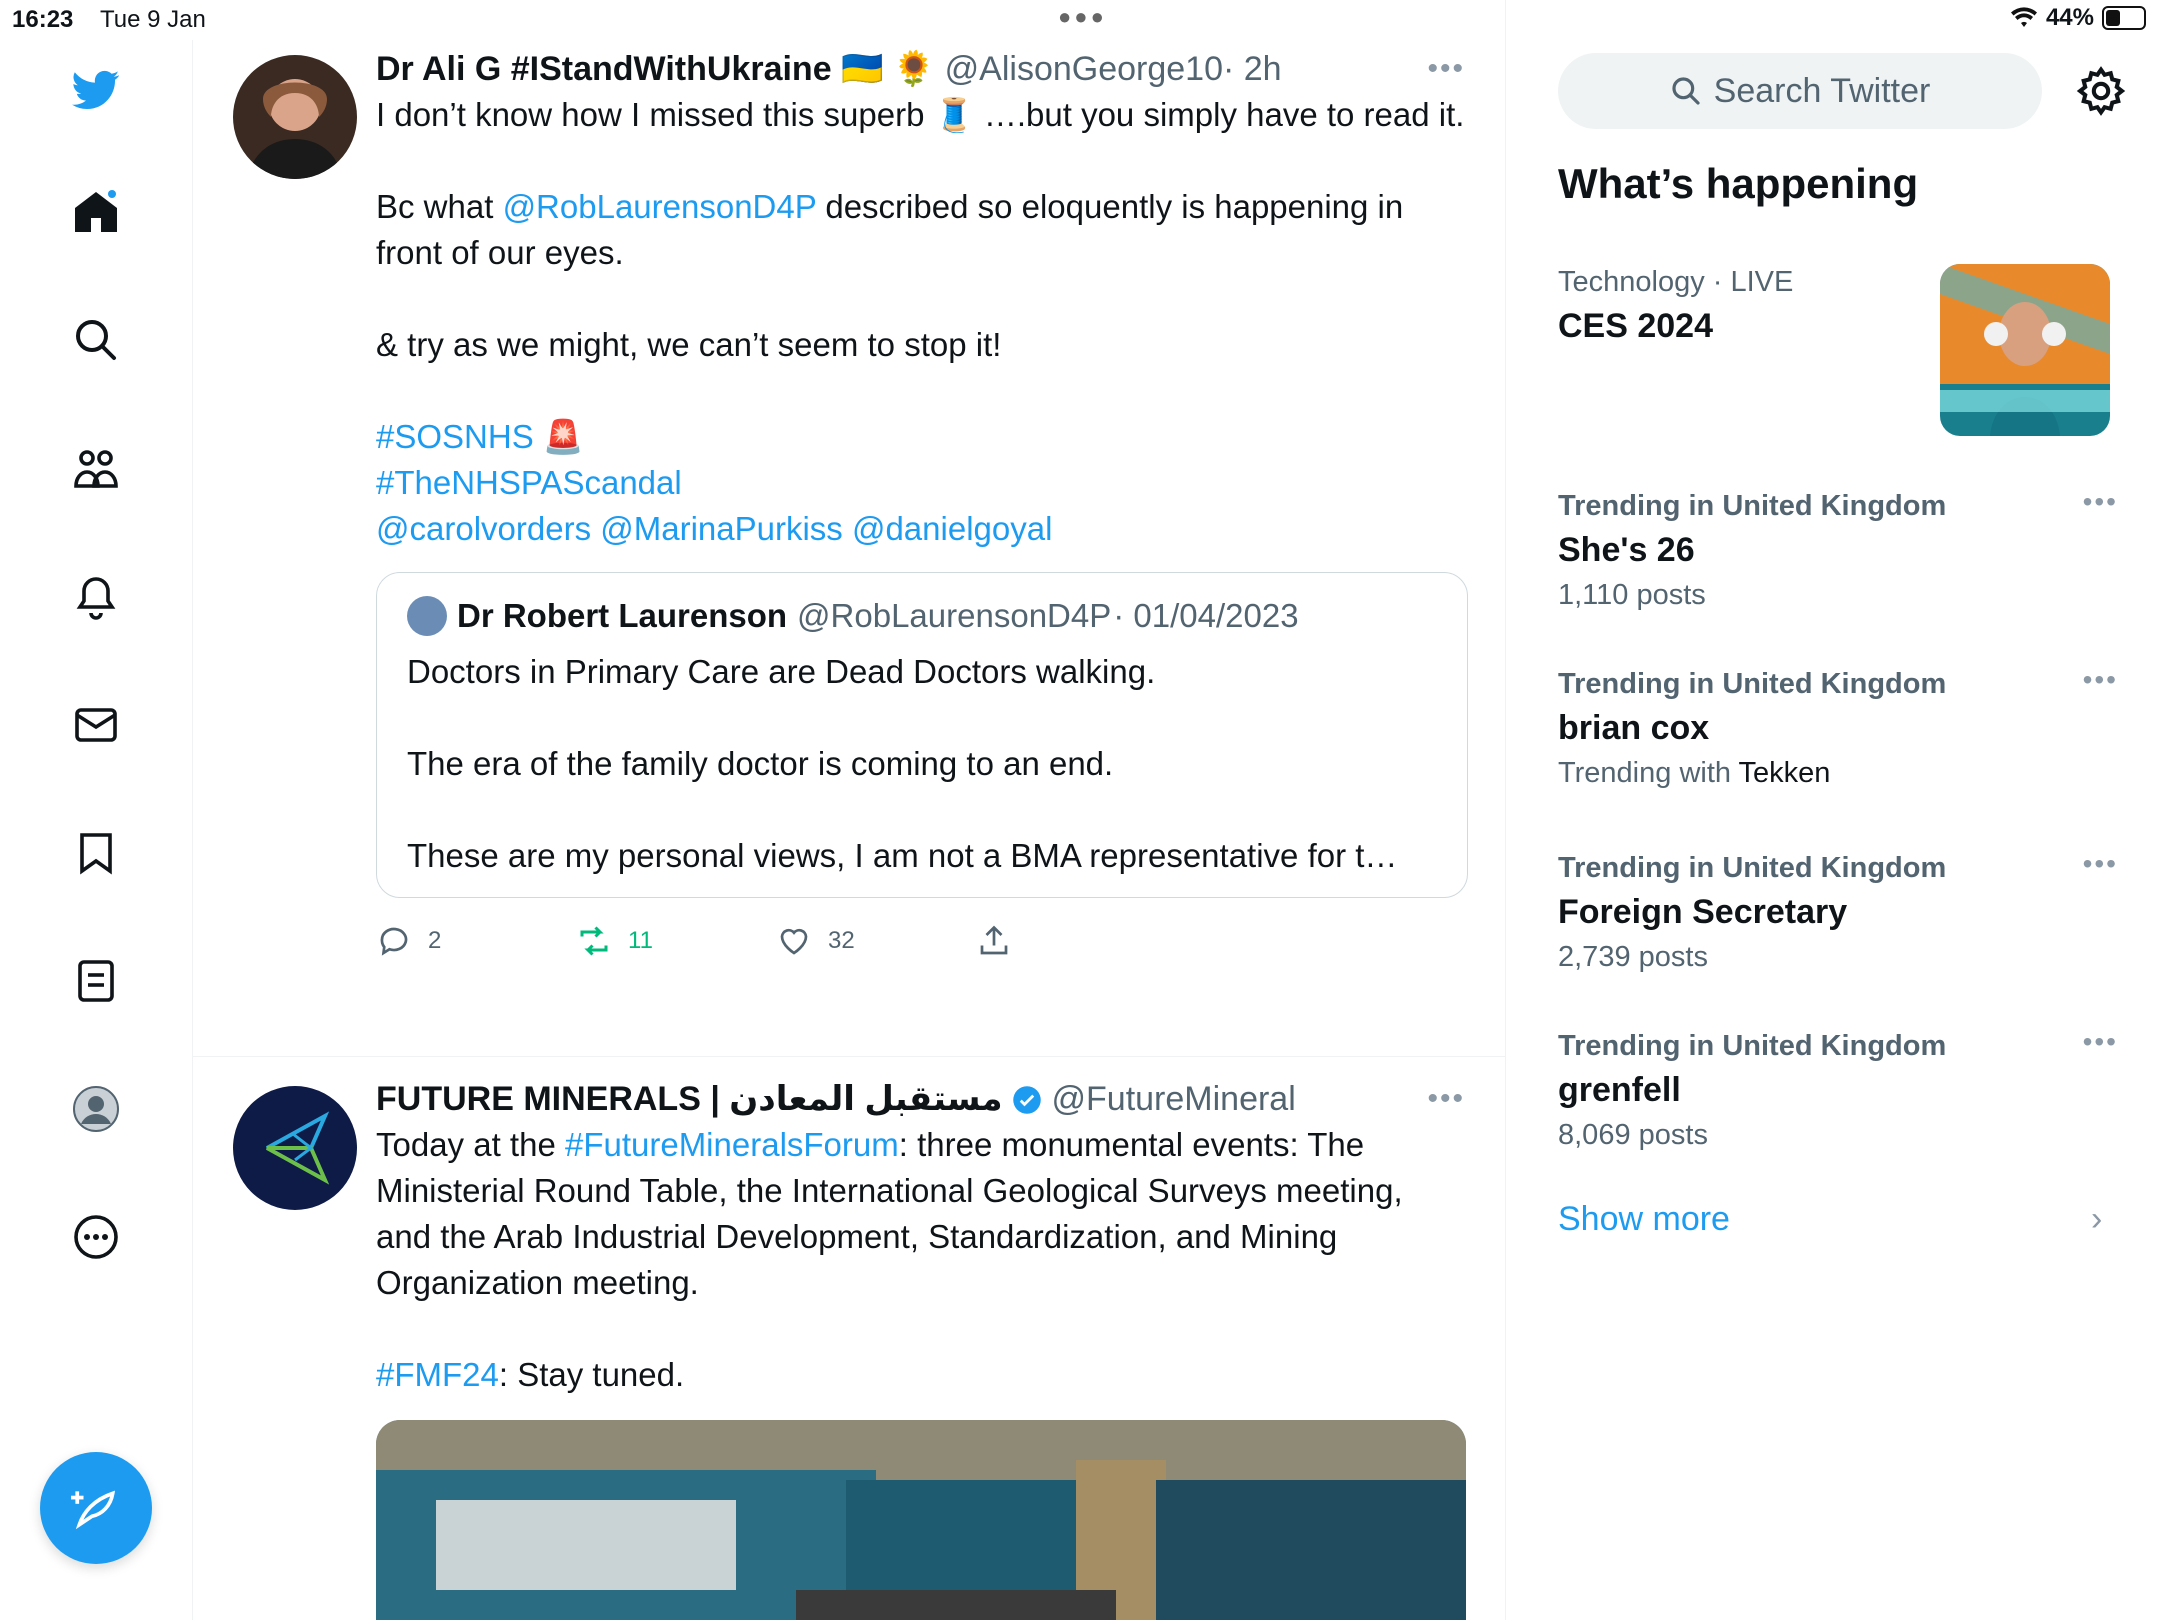 The height and width of the screenshot is (1620, 2160). What do you see at coordinates (96, 725) in the screenshot?
I see `messages-envelope-icon` at bounding box center [96, 725].